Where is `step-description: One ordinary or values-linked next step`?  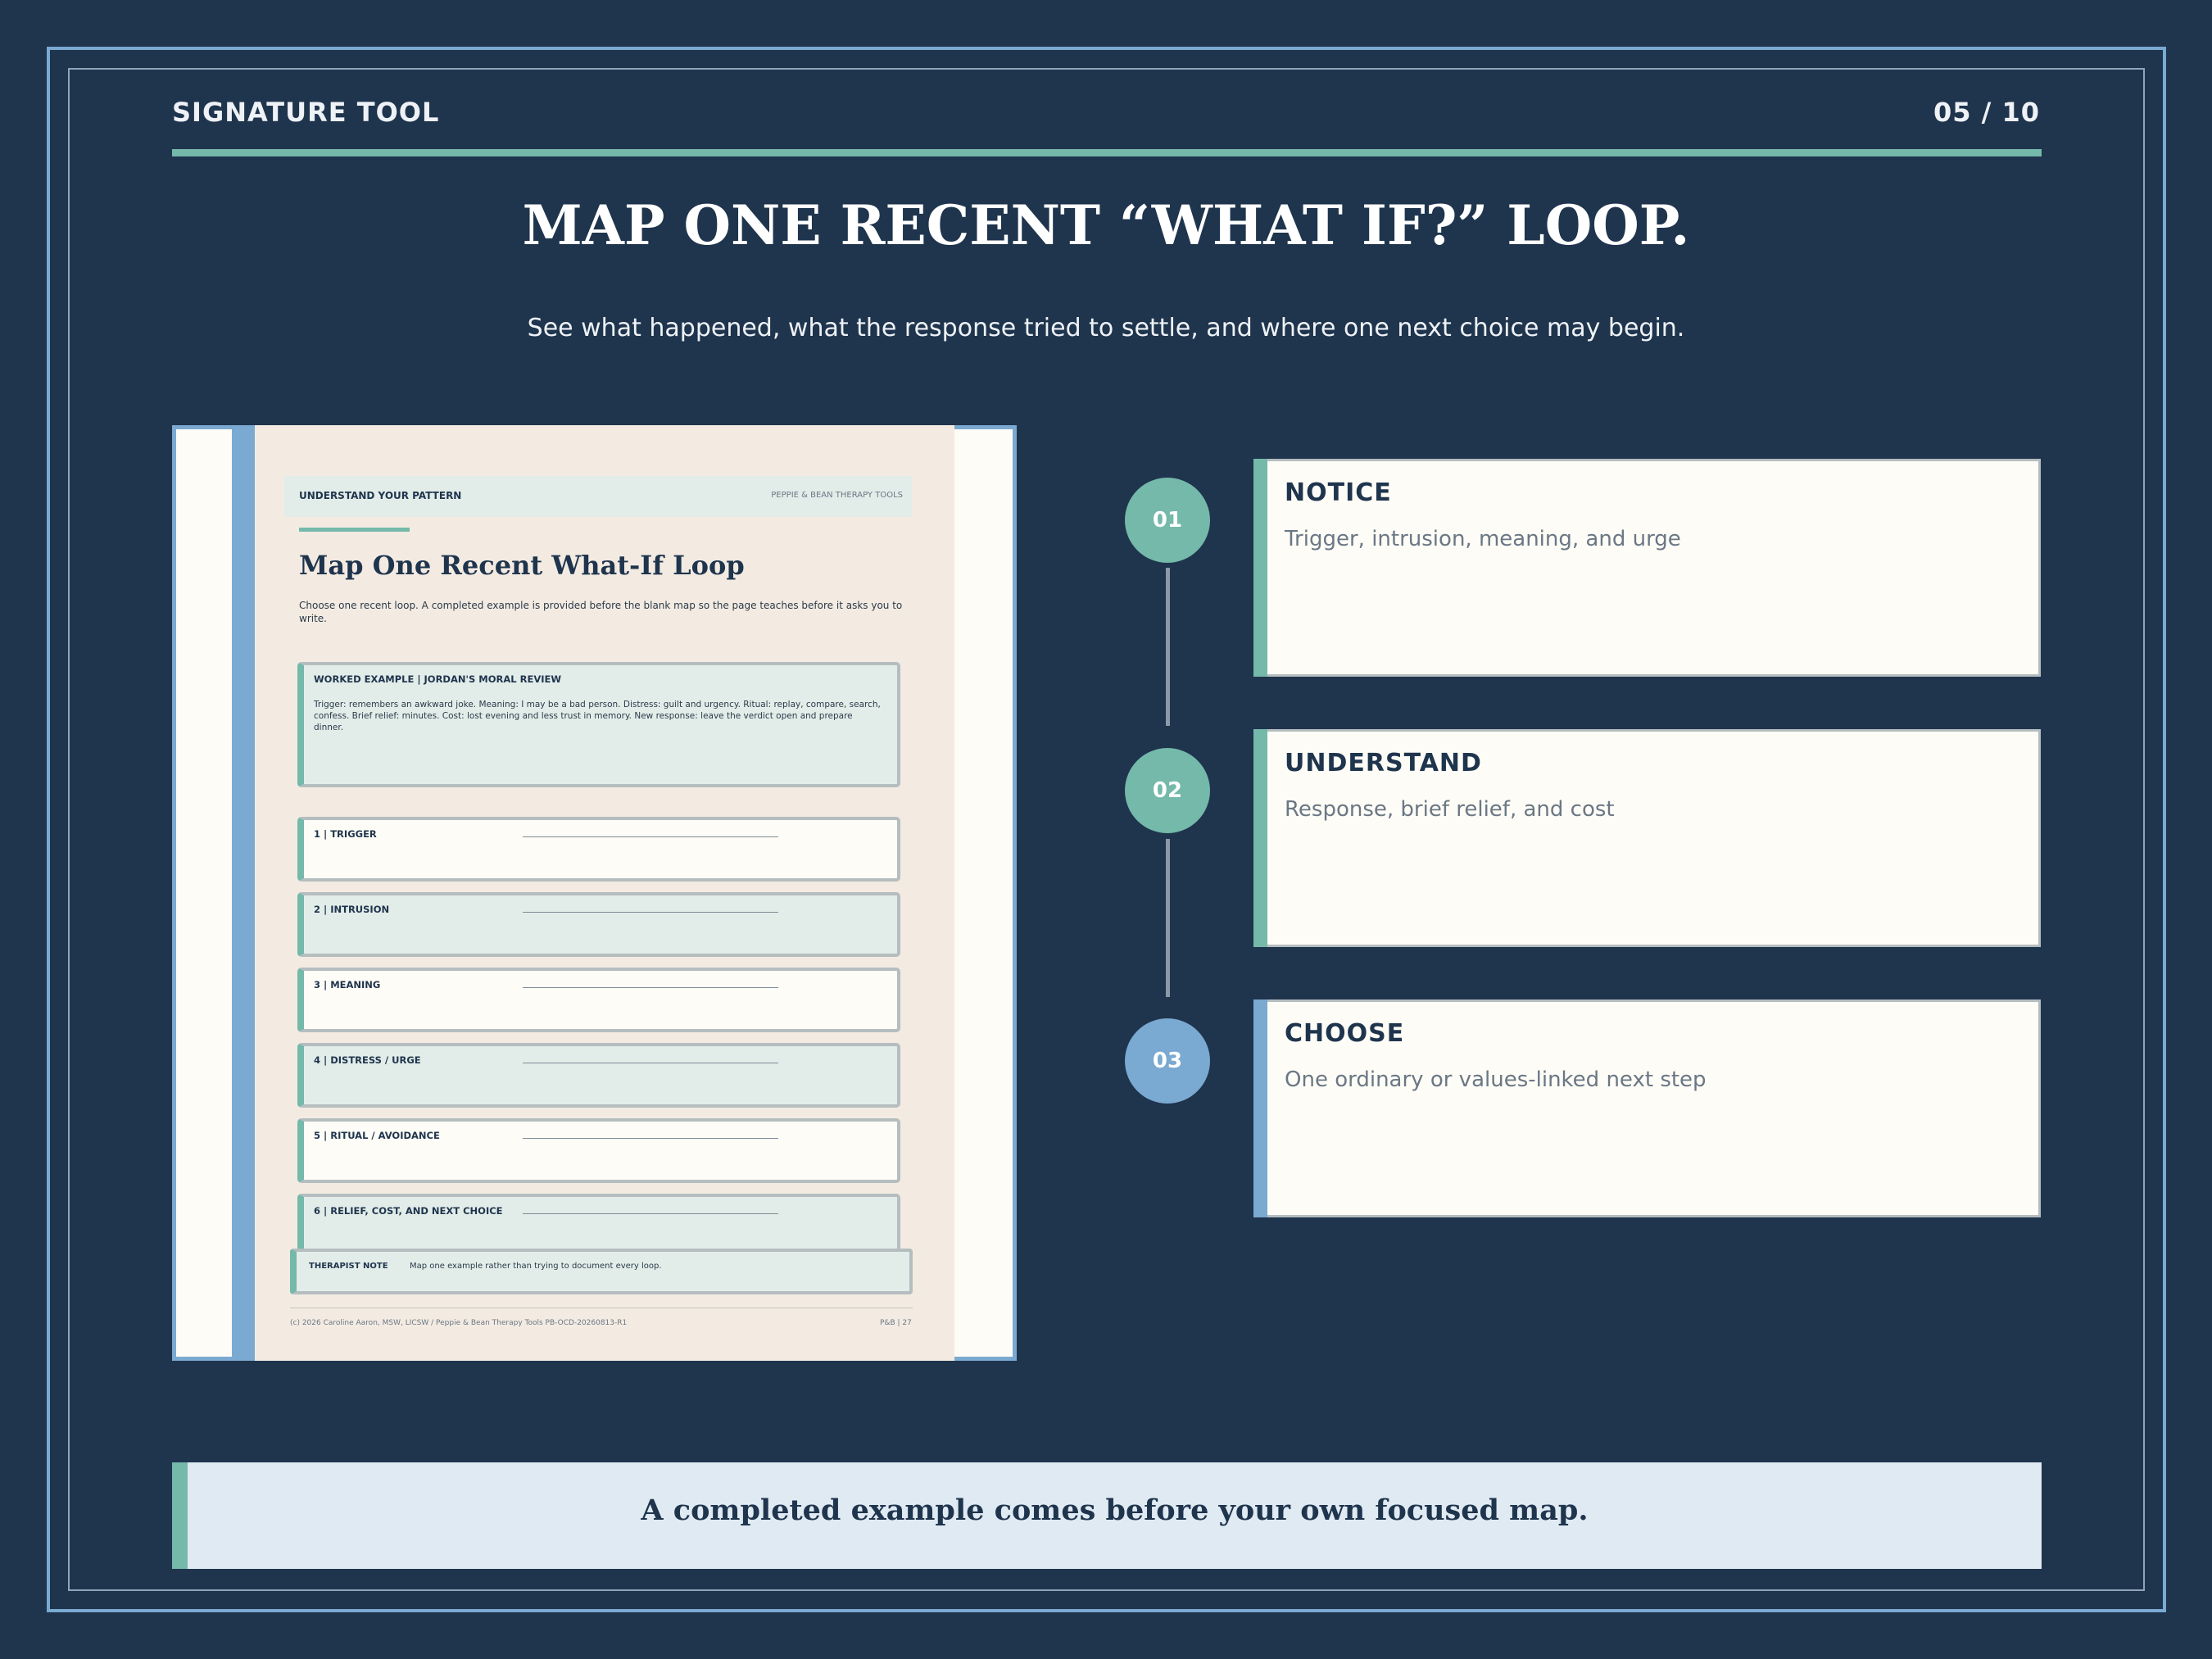
step-description: One ordinary or values-linked next step is located at coordinates (1496, 1079).